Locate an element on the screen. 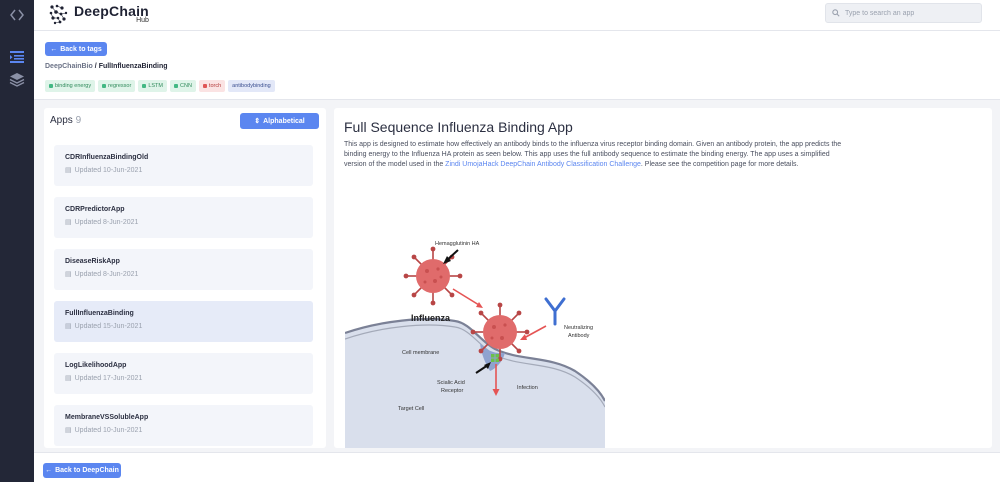 This screenshot has height=482, width=1000. tag-regressor: regressor is located at coordinates (117, 86).